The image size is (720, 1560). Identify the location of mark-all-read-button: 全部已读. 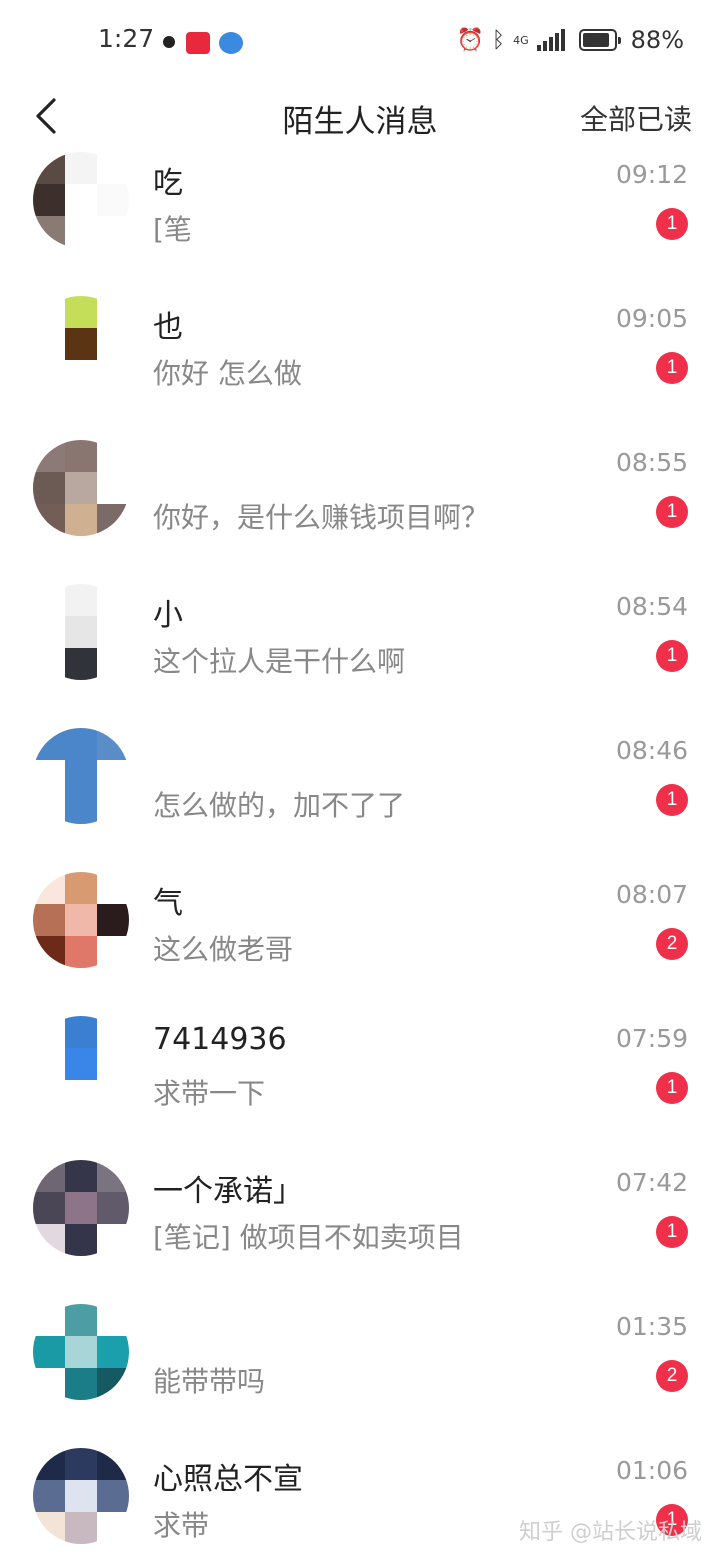
(636, 118).